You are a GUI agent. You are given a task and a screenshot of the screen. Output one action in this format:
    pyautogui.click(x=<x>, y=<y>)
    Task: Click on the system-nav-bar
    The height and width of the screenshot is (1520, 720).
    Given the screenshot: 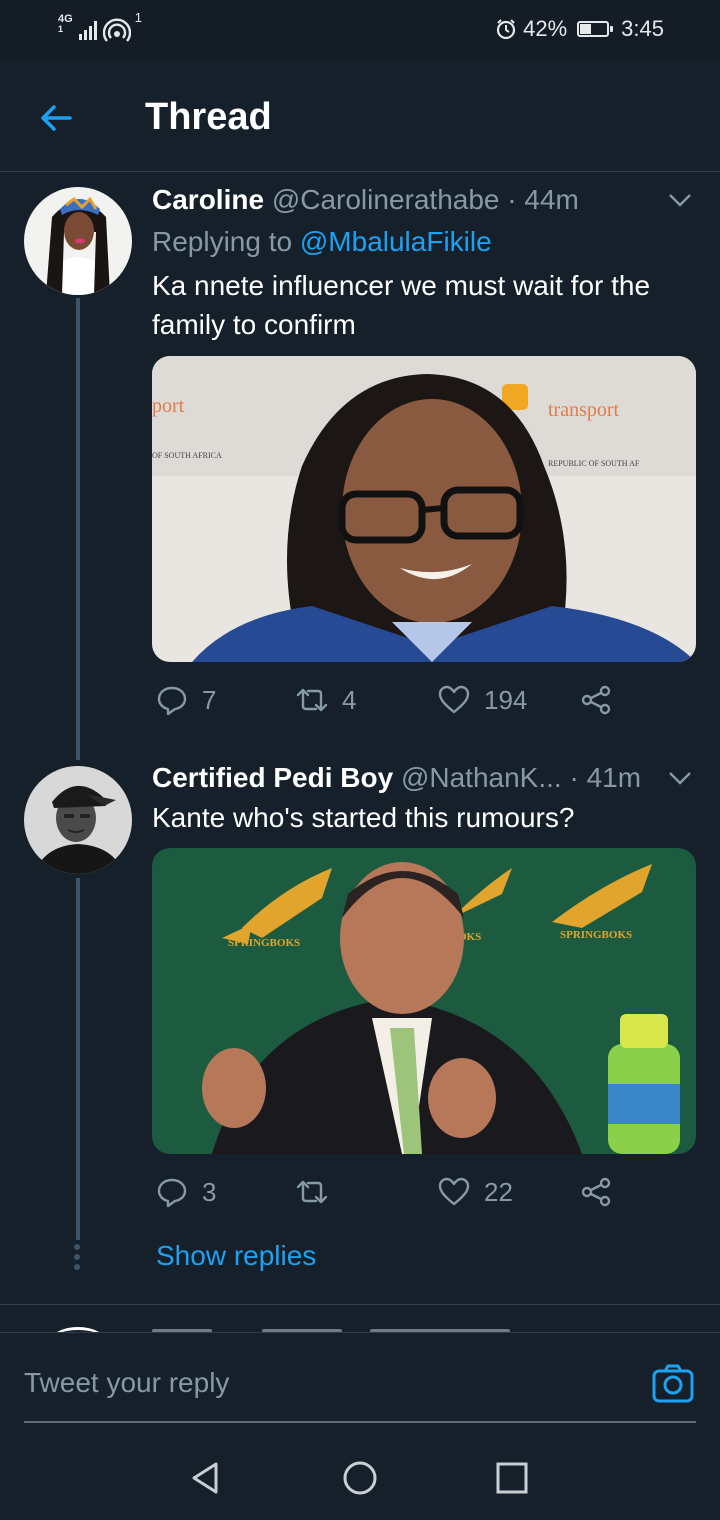 What is the action you would take?
    pyautogui.click(x=360, y=1476)
    